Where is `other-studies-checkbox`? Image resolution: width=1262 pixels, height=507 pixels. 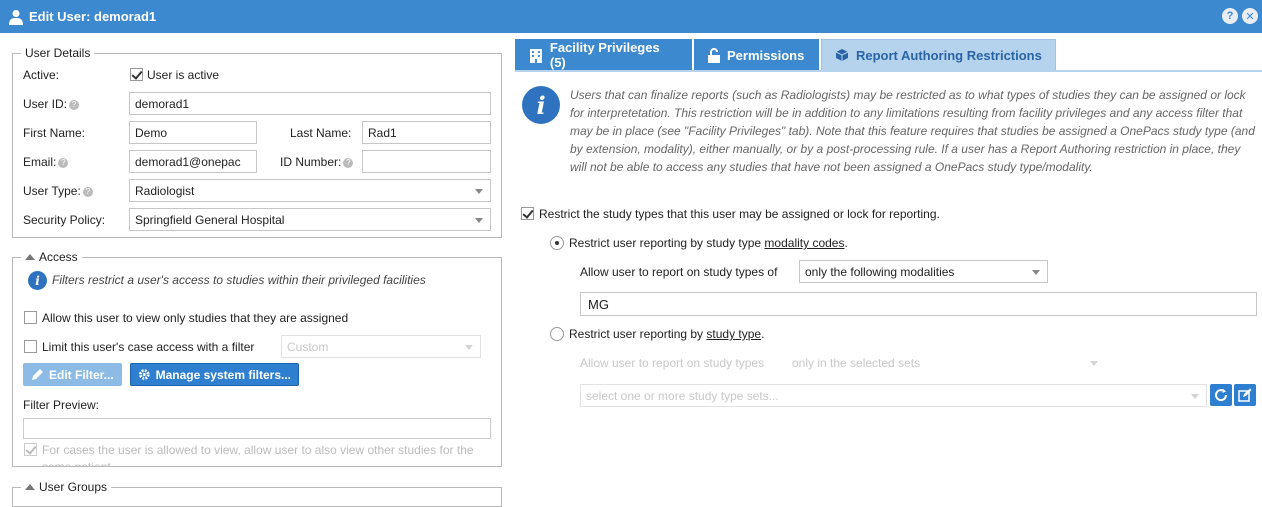 other-studies-checkbox is located at coordinates (30, 449).